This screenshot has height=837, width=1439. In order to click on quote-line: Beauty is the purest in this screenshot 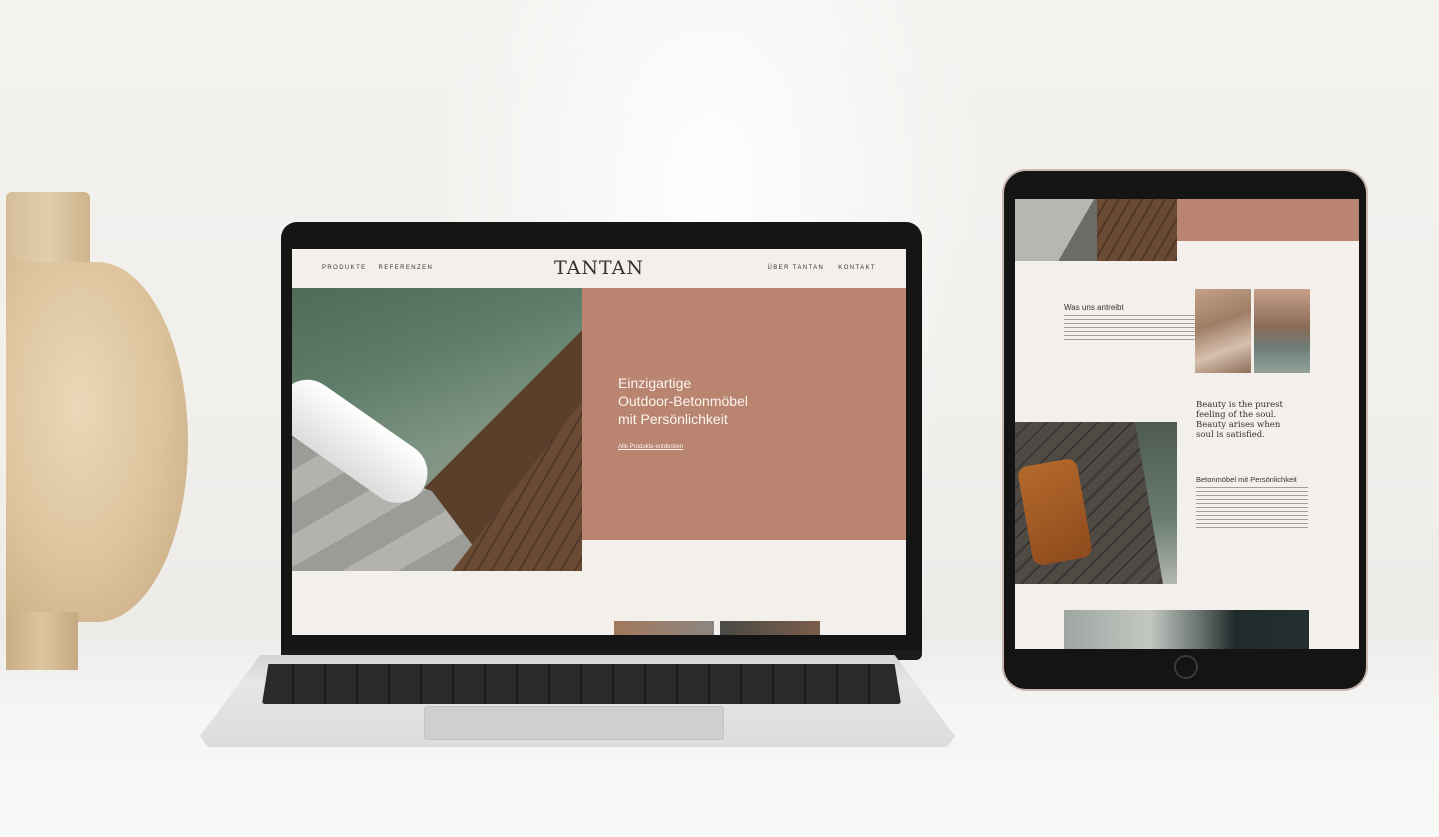, I will do `click(1239, 405)`.